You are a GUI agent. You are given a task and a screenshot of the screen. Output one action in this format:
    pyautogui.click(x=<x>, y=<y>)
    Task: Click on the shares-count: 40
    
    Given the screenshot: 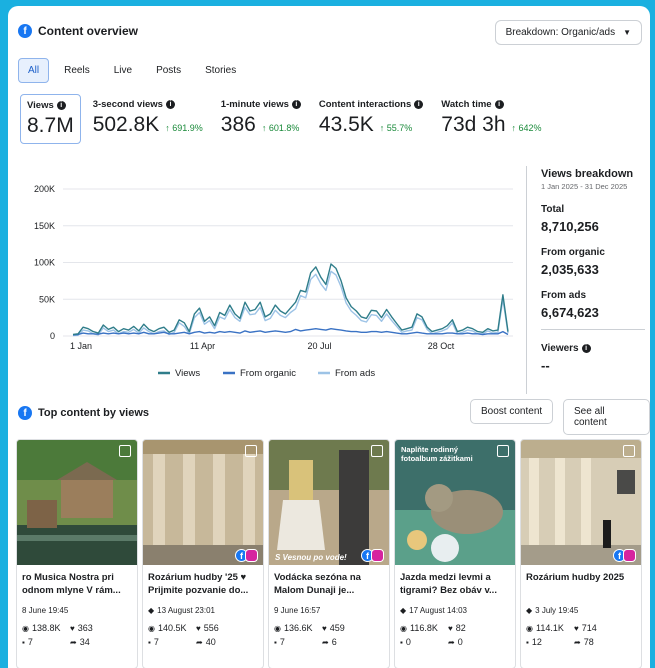 What is the action you would take?
    pyautogui.click(x=210, y=642)
    